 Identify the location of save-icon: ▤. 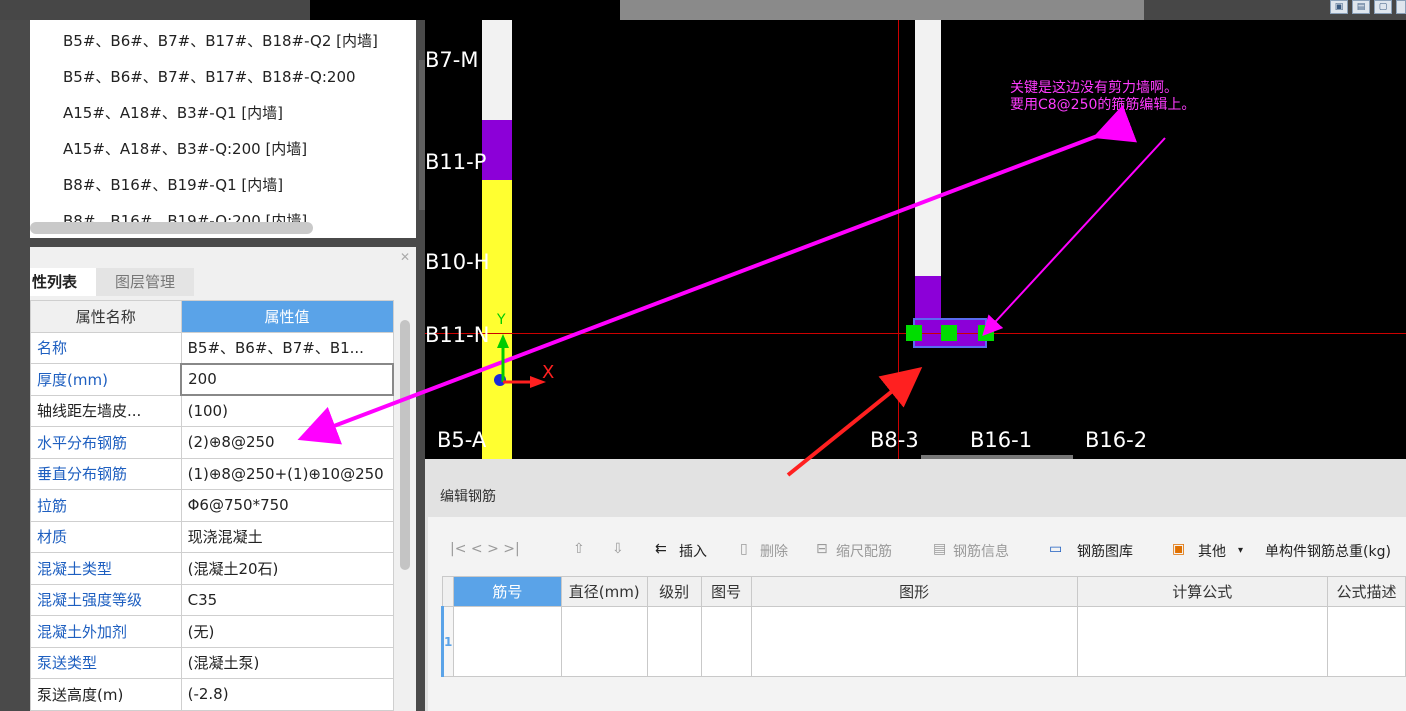
(1361, 7).